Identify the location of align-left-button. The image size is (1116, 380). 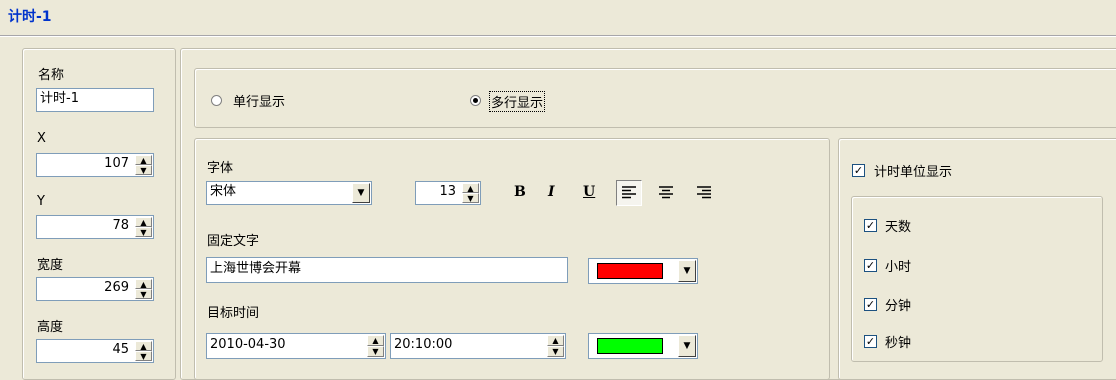
(629, 193).